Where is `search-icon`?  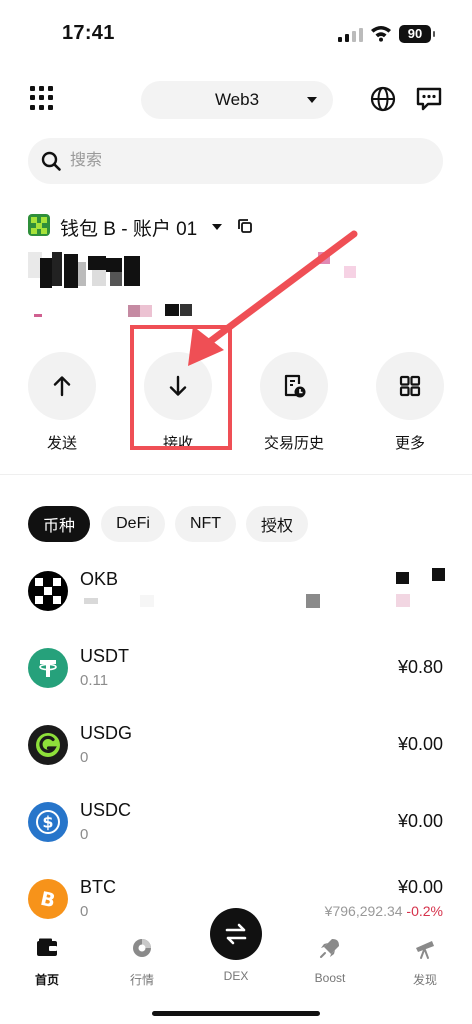
search-icon is located at coordinates (51, 161).